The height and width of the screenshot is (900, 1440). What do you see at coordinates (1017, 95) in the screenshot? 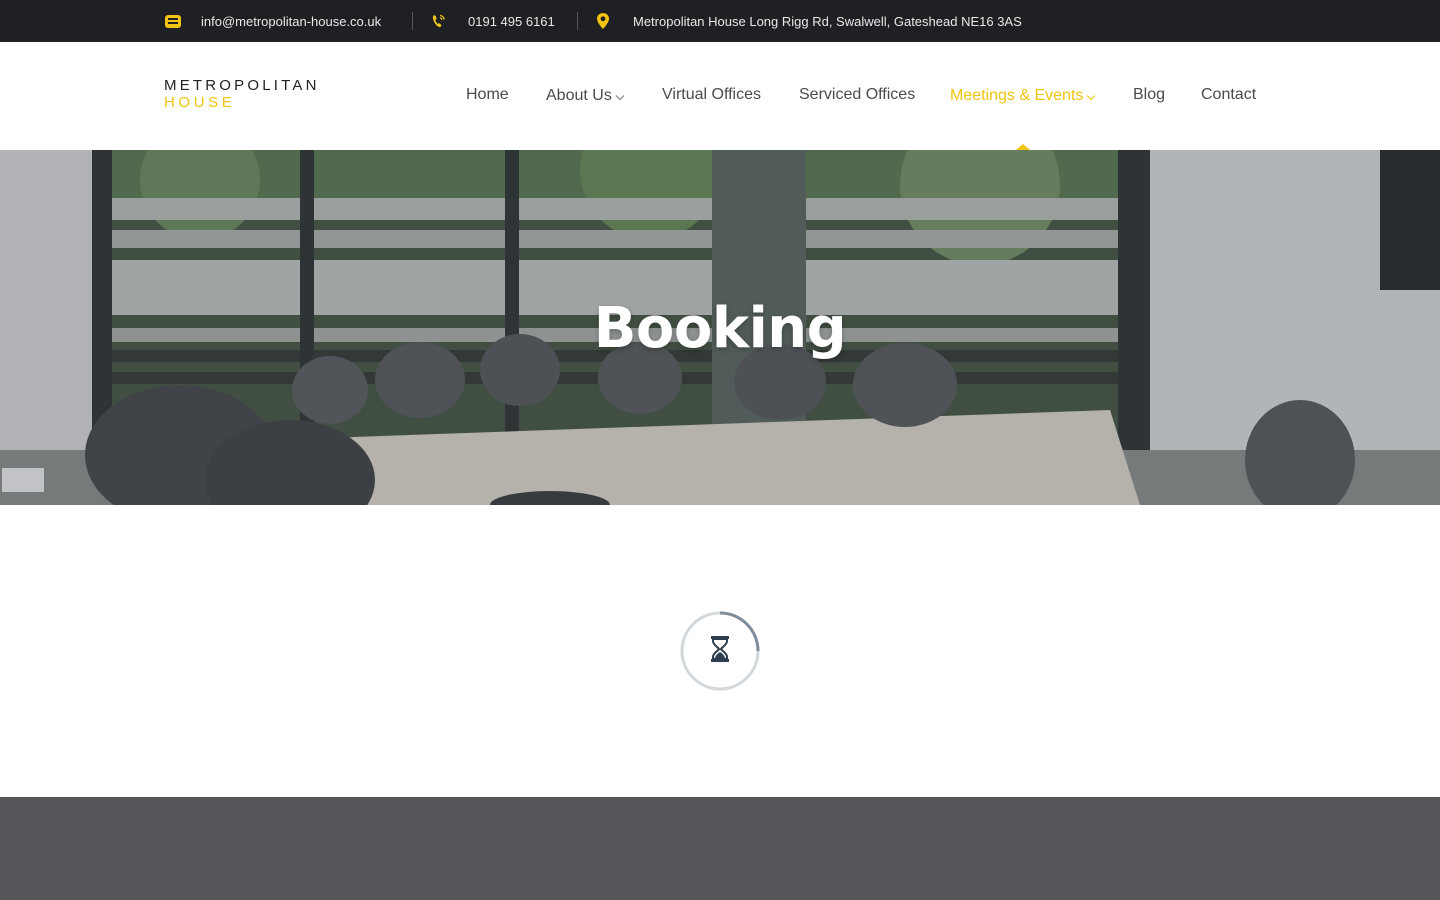
I see `nav-item-label: Meetings & Events` at bounding box center [1017, 95].